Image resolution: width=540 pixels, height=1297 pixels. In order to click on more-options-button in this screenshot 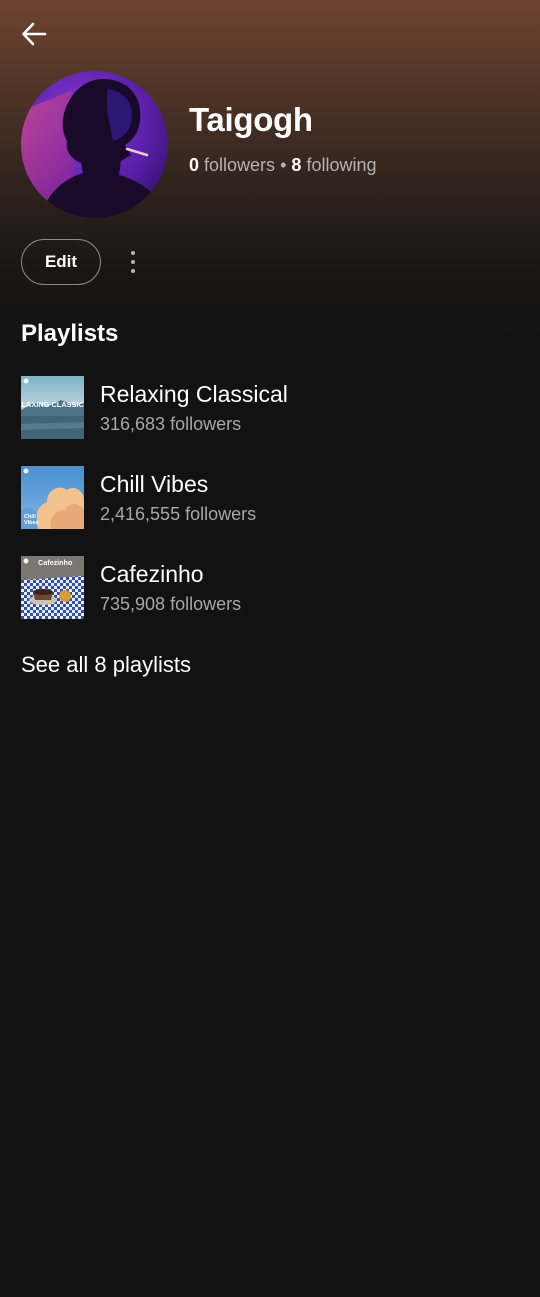, I will do `click(133, 262)`.